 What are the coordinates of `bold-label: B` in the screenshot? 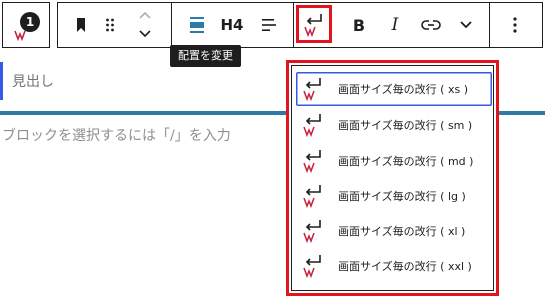 It's located at (359, 25).